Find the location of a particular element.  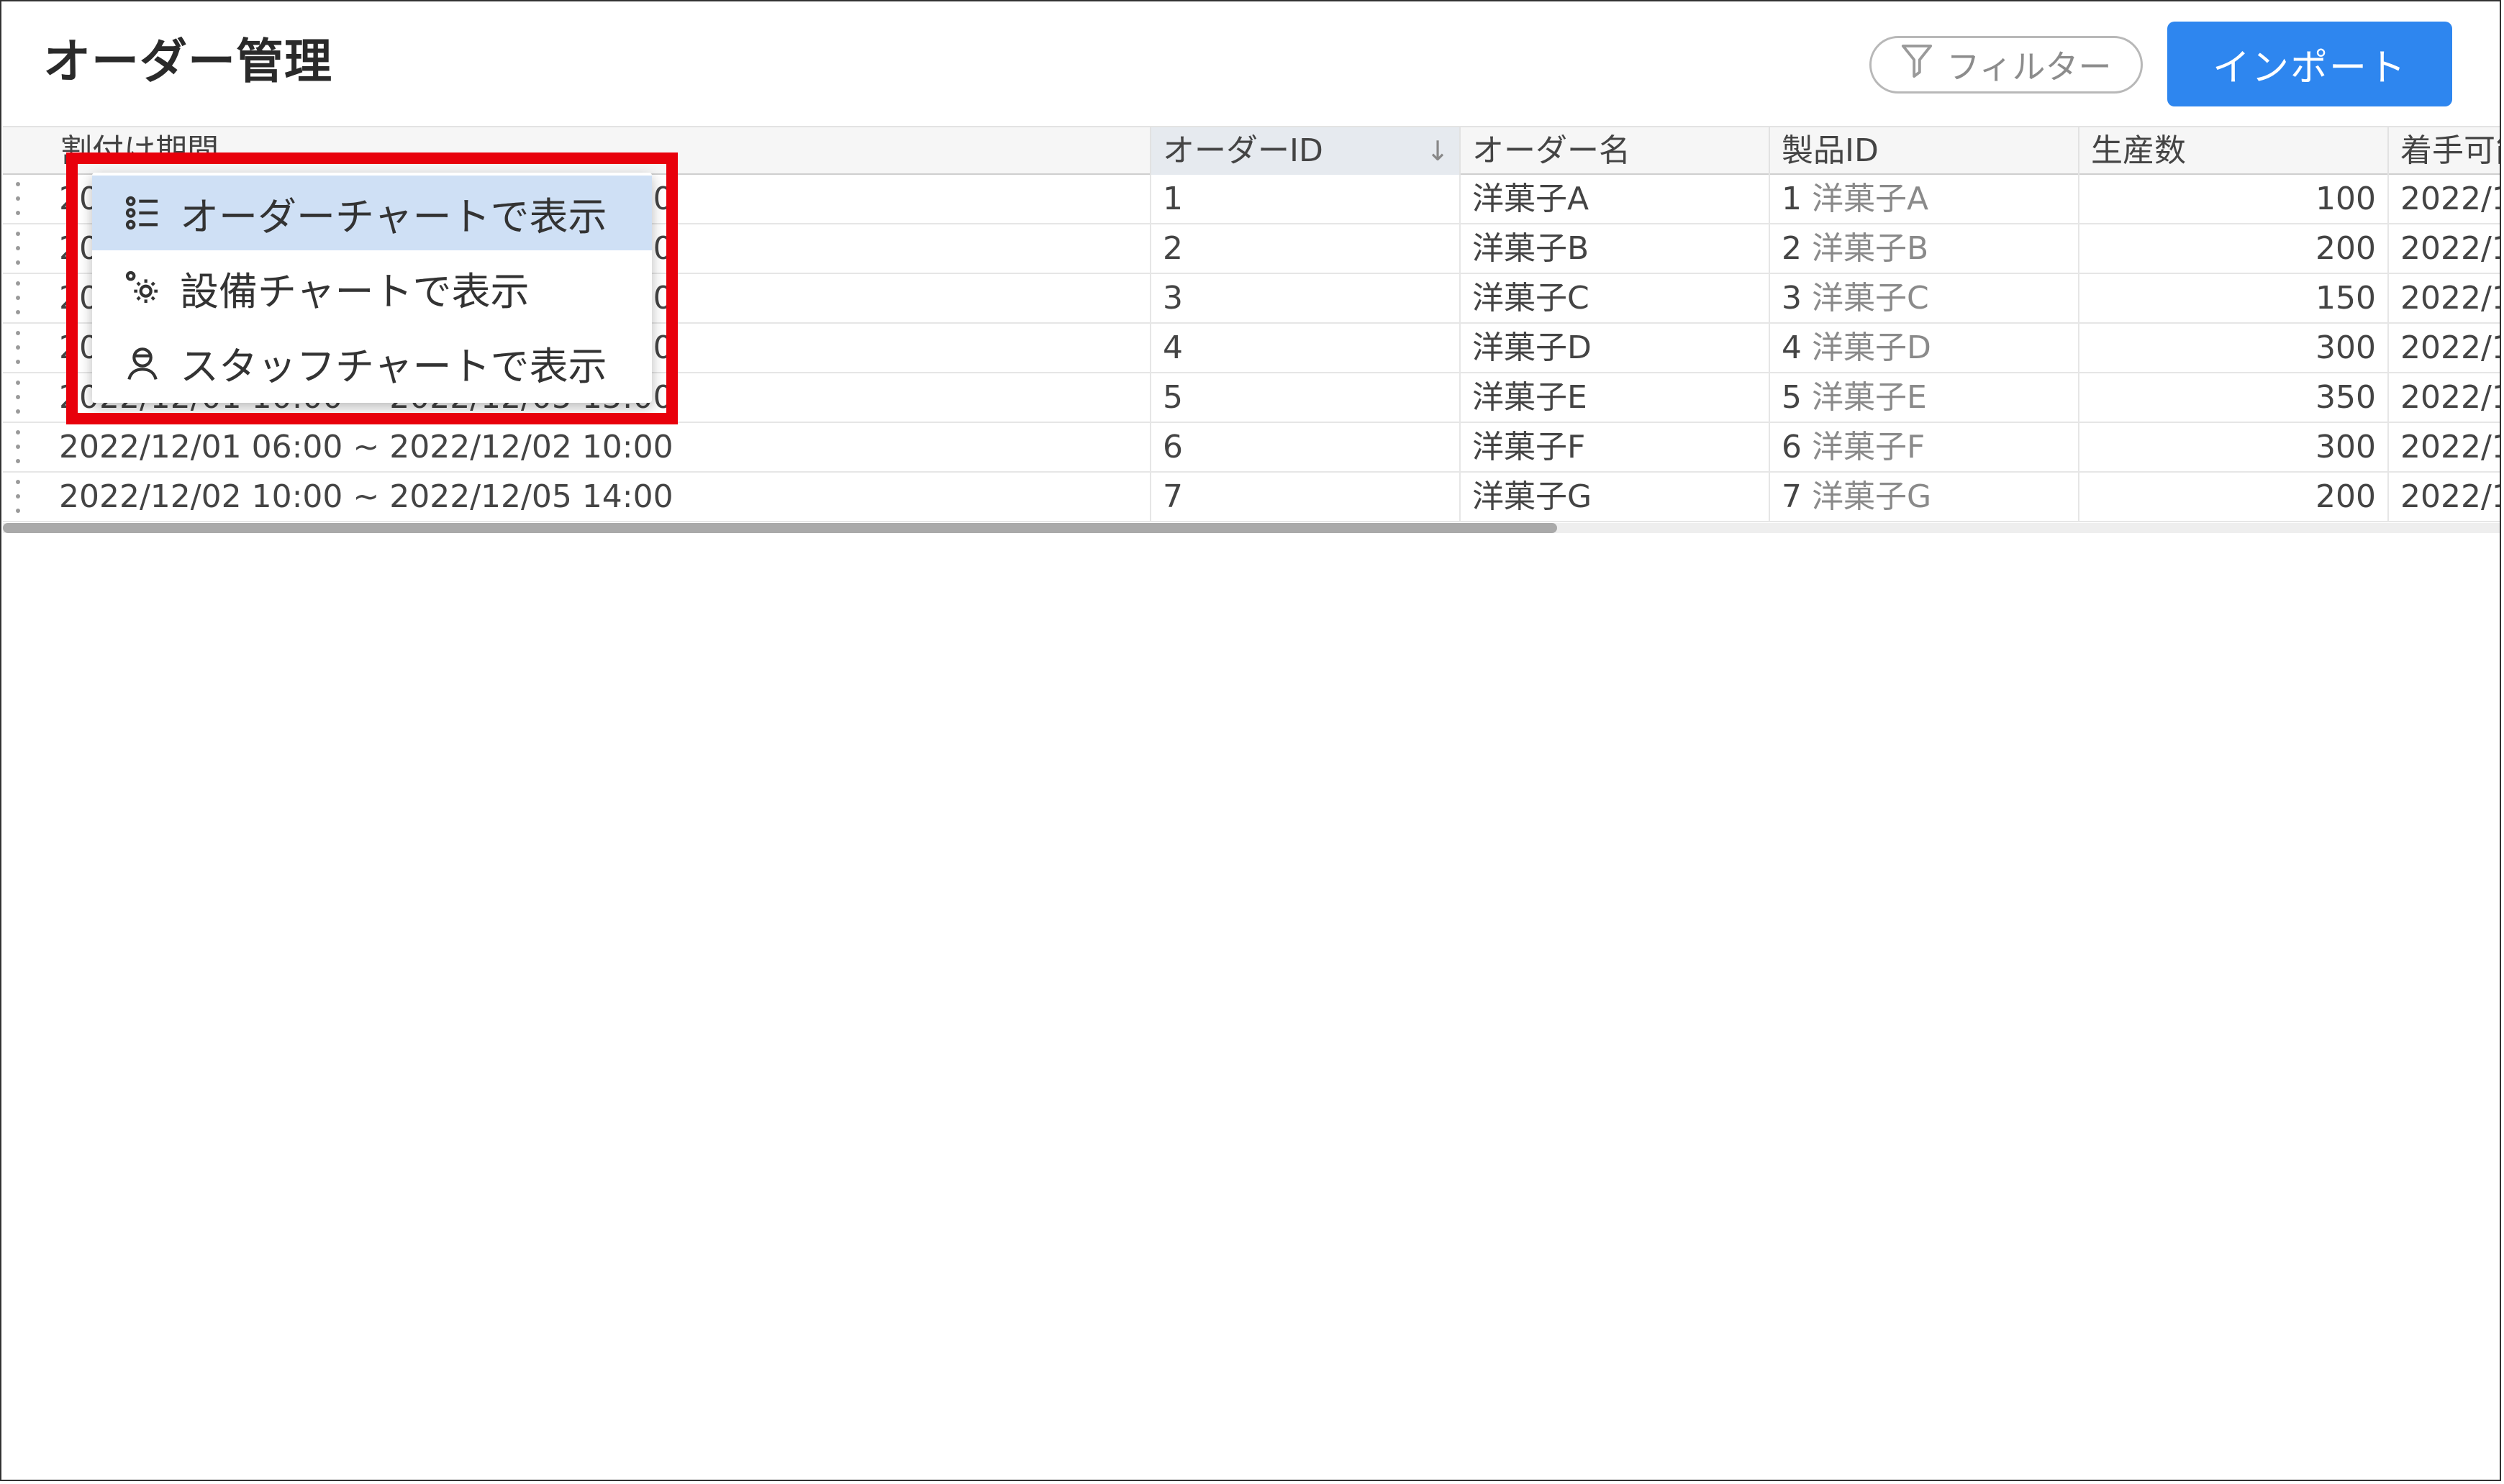

cell-start: 2022/12/02 is located at coordinates (2443, 497).